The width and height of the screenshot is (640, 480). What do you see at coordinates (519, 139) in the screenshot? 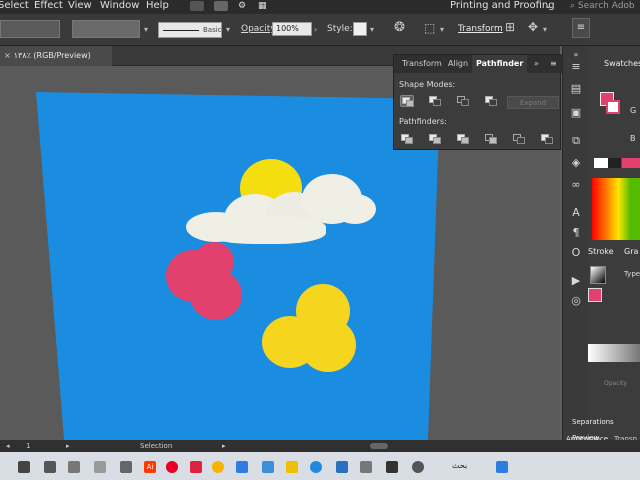
I see `outline-button` at bounding box center [519, 139].